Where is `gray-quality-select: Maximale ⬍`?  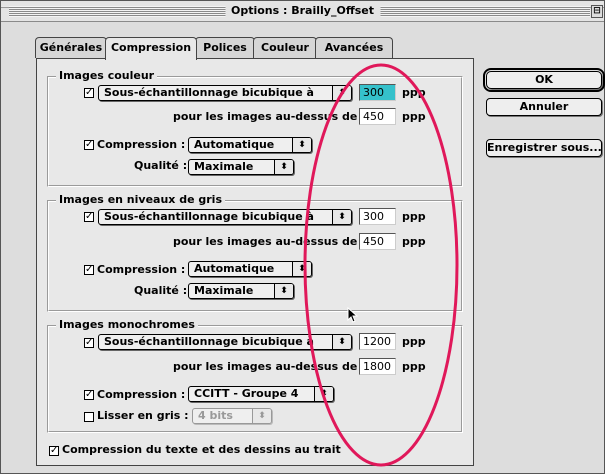 gray-quality-select: Maximale ⬍ is located at coordinates (241, 291).